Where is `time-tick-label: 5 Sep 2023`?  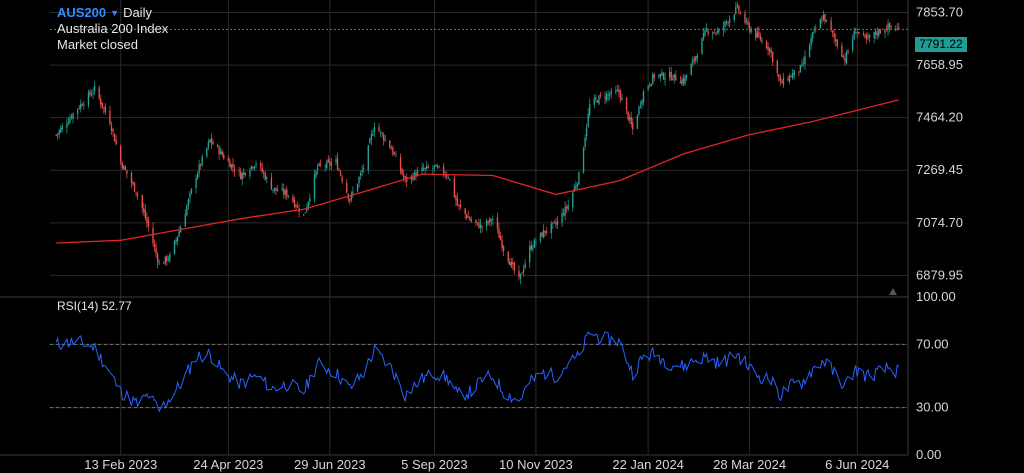
time-tick-label: 5 Sep 2023 is located at coordinates (434, 464).